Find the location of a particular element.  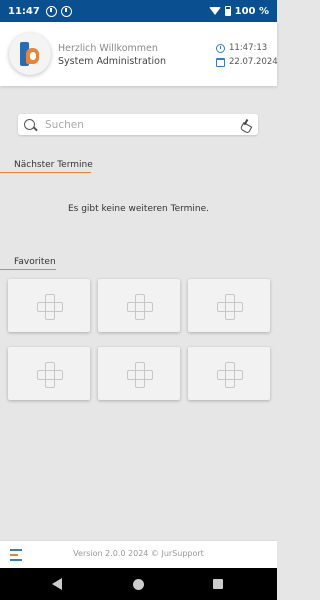

app-footer: Version 2.0.0 2024 © JurSupport is located at coordinates (138, 554).